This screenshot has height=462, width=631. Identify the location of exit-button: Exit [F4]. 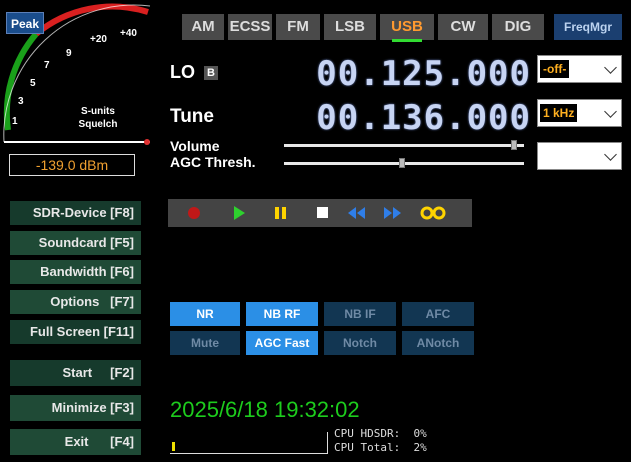
(75, 442).